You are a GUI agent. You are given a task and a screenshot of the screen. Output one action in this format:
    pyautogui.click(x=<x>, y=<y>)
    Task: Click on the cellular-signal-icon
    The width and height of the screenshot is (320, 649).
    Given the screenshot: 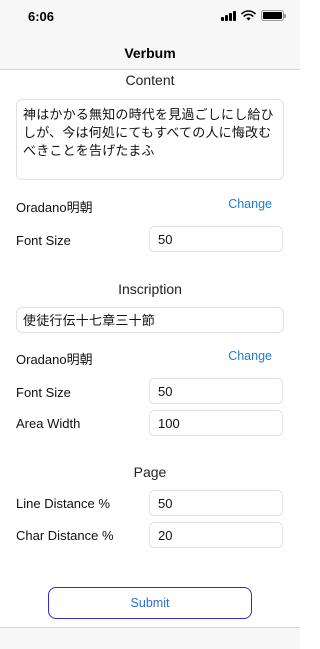 What is the action you would take?
    pyautogui.click(x=228, y=15)
    